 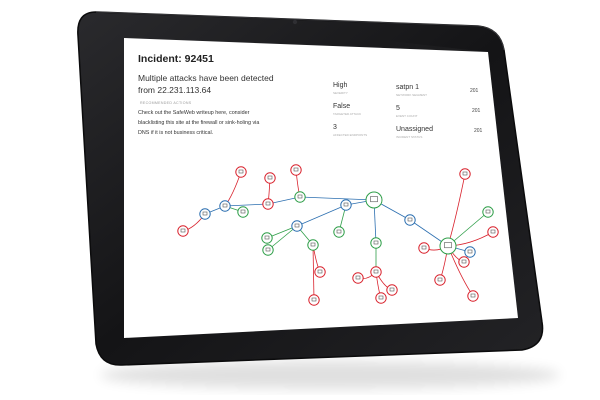 I want to click on recommendation-line-3: DNS if it is not business critical., so click(x=175, y=133).